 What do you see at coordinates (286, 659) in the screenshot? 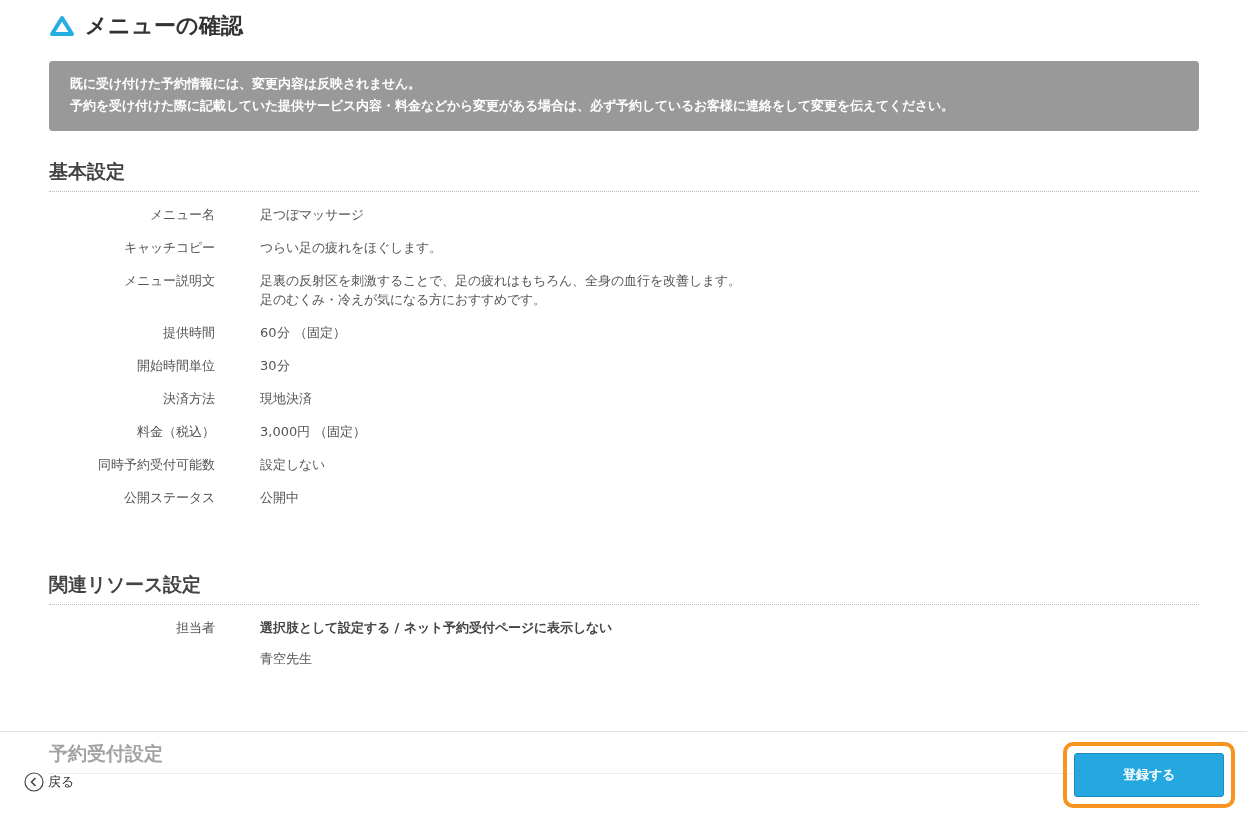
I see `field-value: 青空先生` at bounding box center [286, 659].